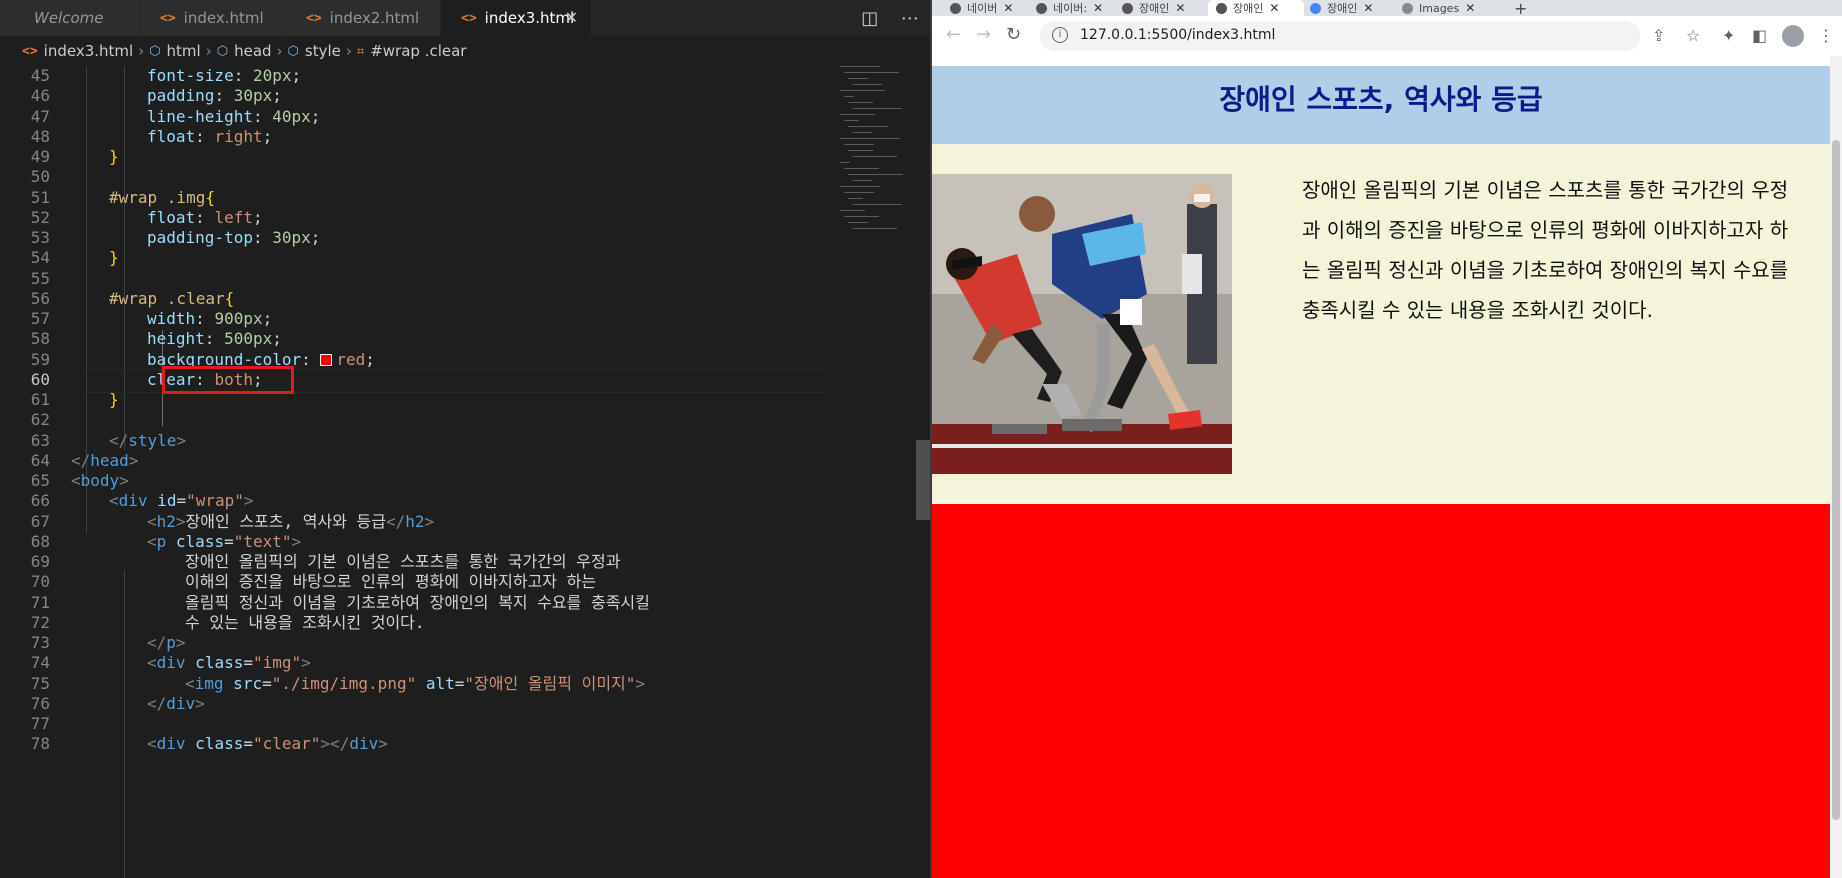 The height and width of the screenshot is (878, 1842). What do you see at coordinates (1693, 35) in the screenshot?
I see `bookmark-star-icon: ☆` at bounding box center [1693, 35].